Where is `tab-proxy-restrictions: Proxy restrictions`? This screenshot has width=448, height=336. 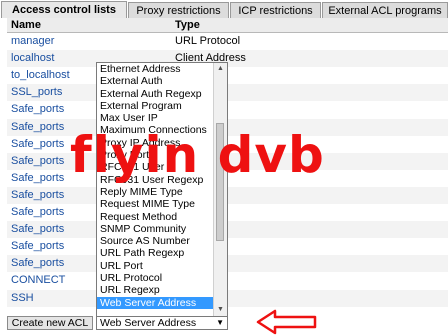 tab-proxy-restrictions: Proxy restrictions is located at coordinates (178, 10).